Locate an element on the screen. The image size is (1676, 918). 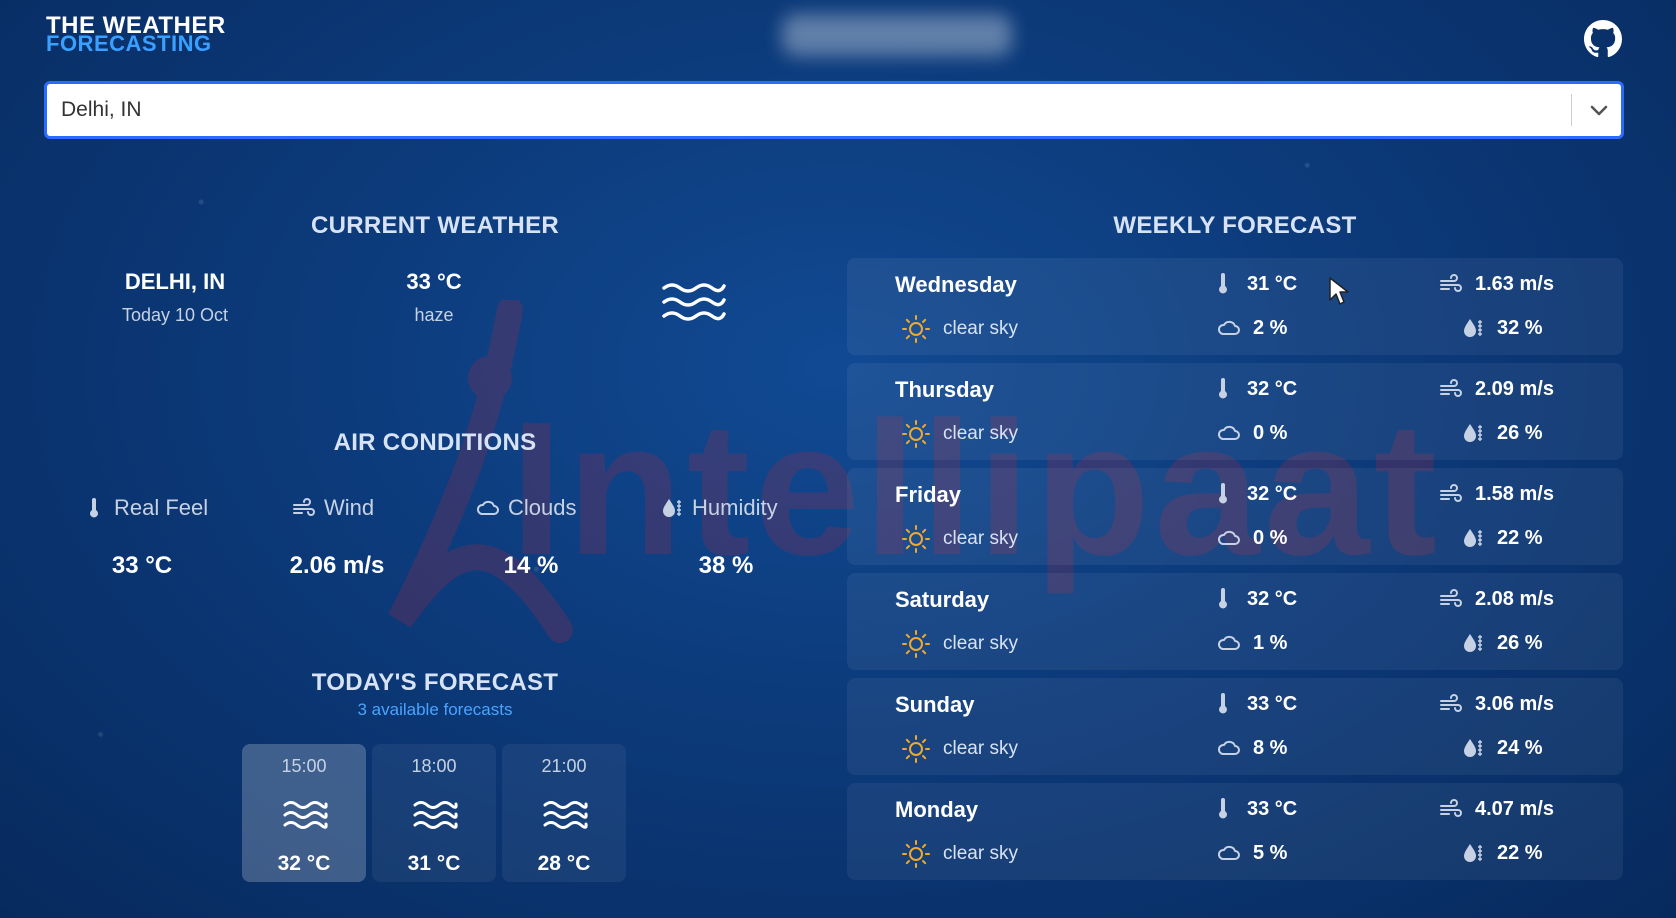
hourly-forecast-card: 21:00 28 °C is located at coordinates (564, 813).